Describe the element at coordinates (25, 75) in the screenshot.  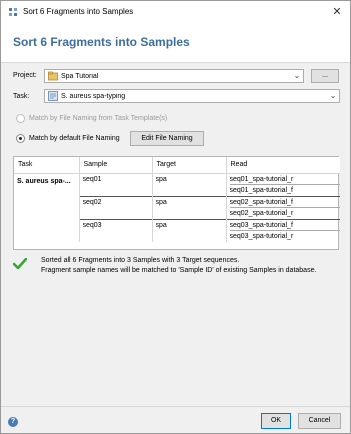
I see `project-label: Project:` at that location.